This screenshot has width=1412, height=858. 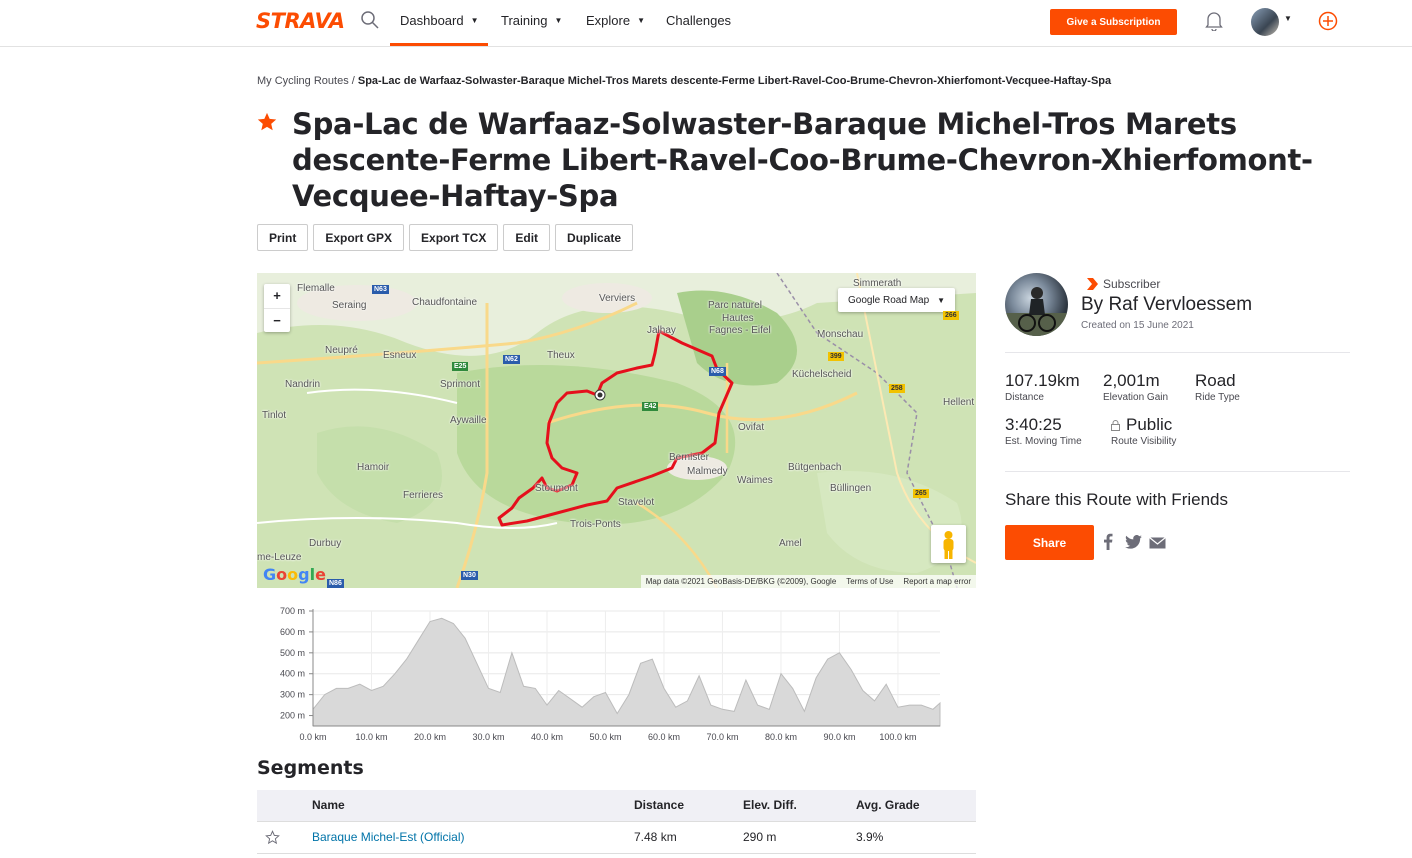 What do you see at coordinates (617, 298) in the screenshot?
I see `map-place-label: Verviers` at bounding box center [617, 298].